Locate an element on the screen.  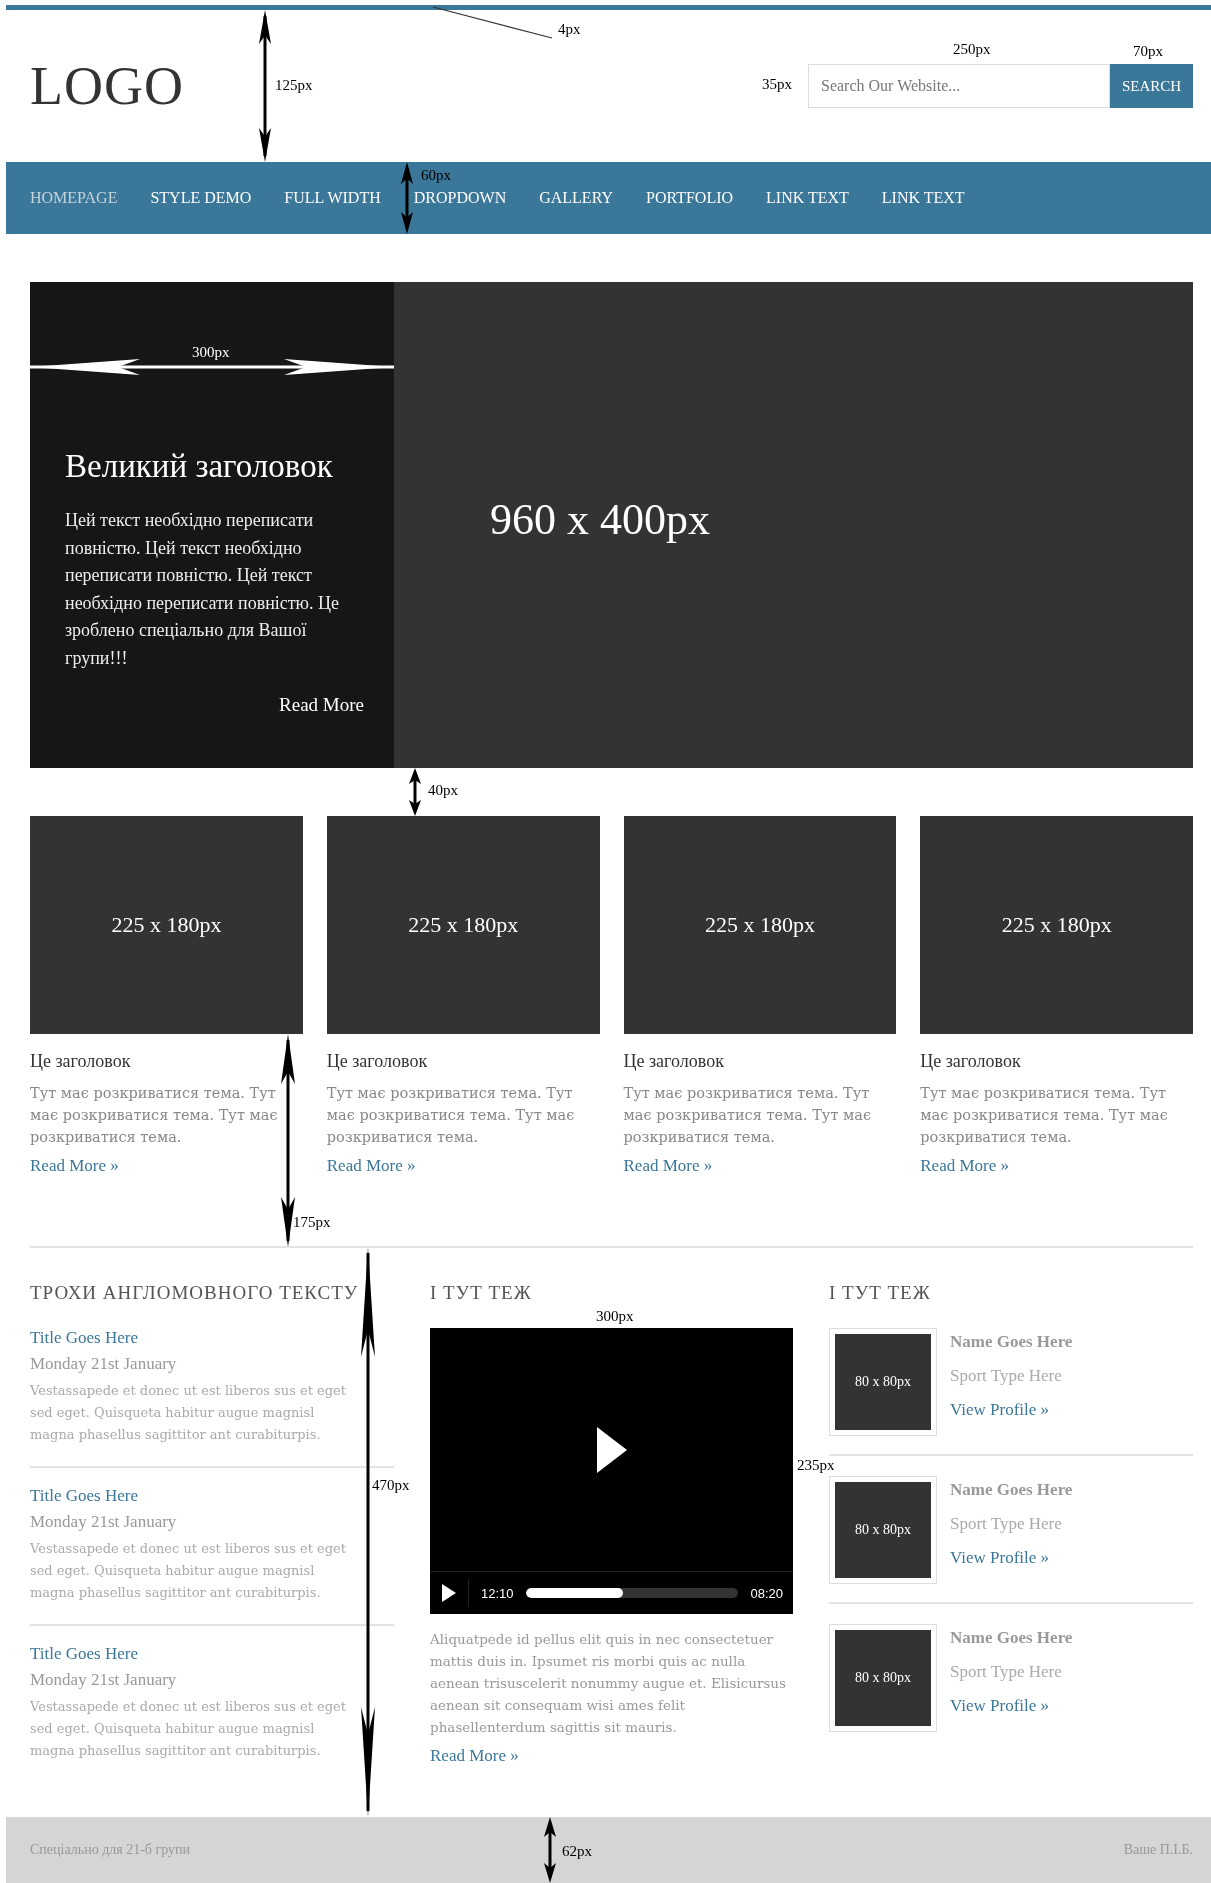
logo: LOGO is located at coordinates (107, 86).